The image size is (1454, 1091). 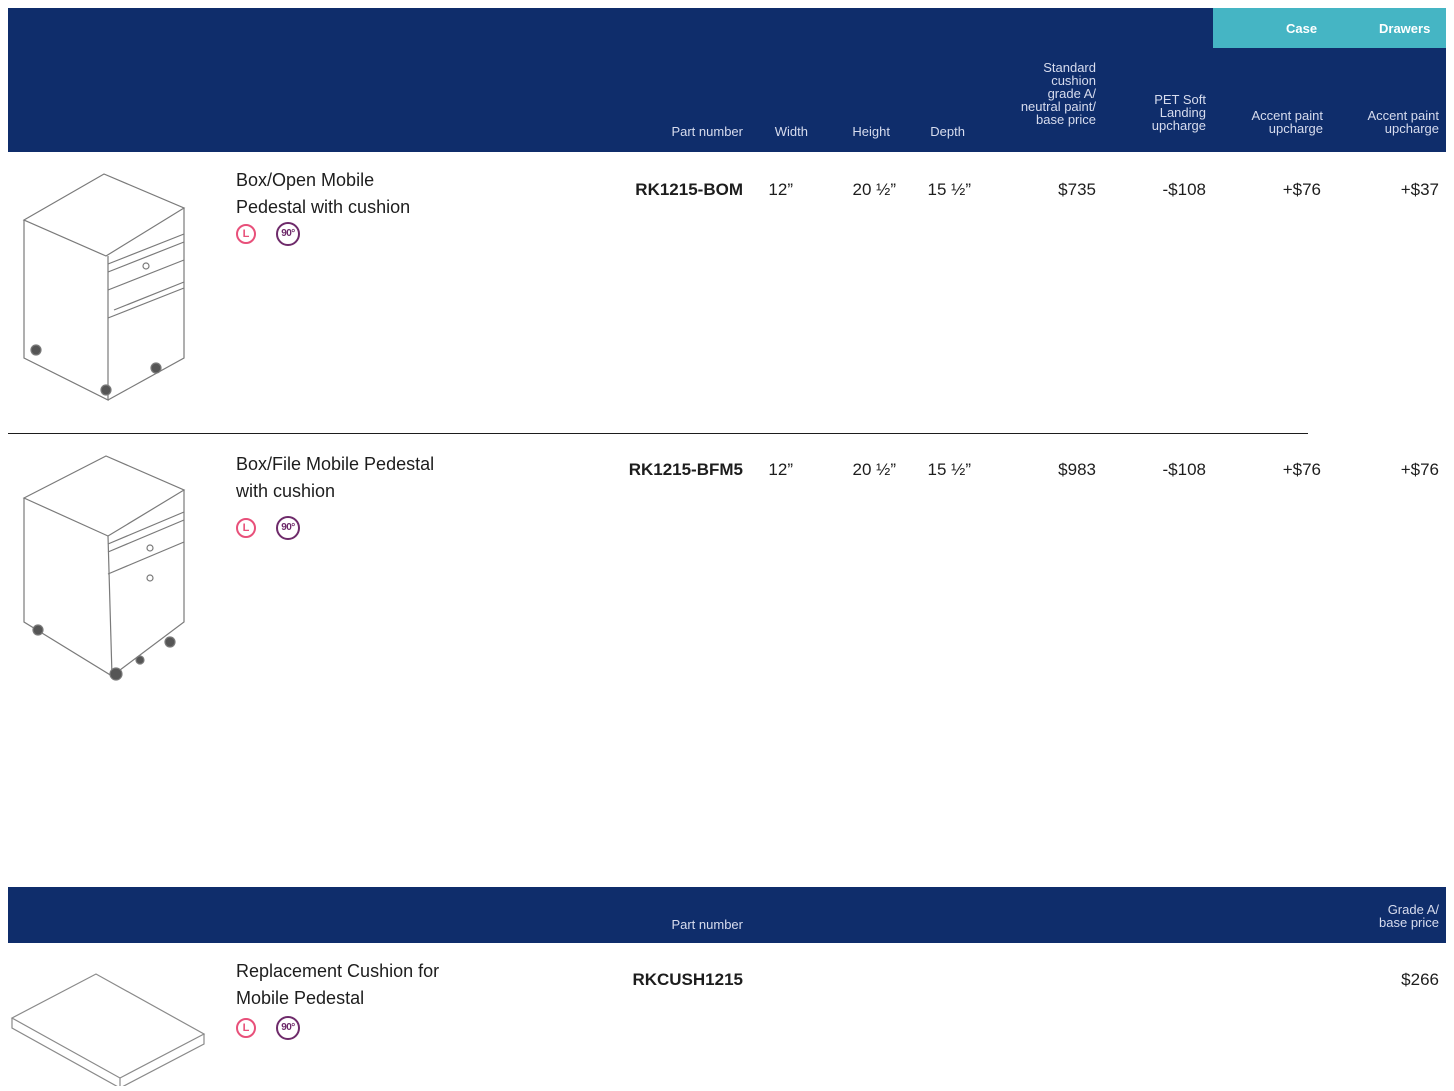 I want to click on col-header-height: Height, so click(x=871, y=131).